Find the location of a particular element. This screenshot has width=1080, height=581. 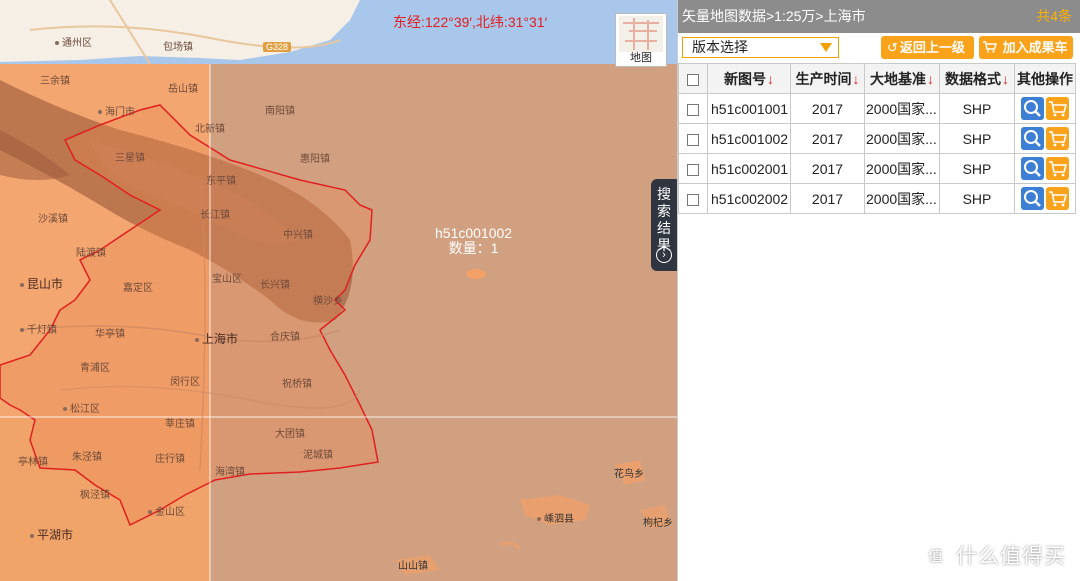

add-to-cart-button: 加入成果车 is located at coordinates (1026, 47).